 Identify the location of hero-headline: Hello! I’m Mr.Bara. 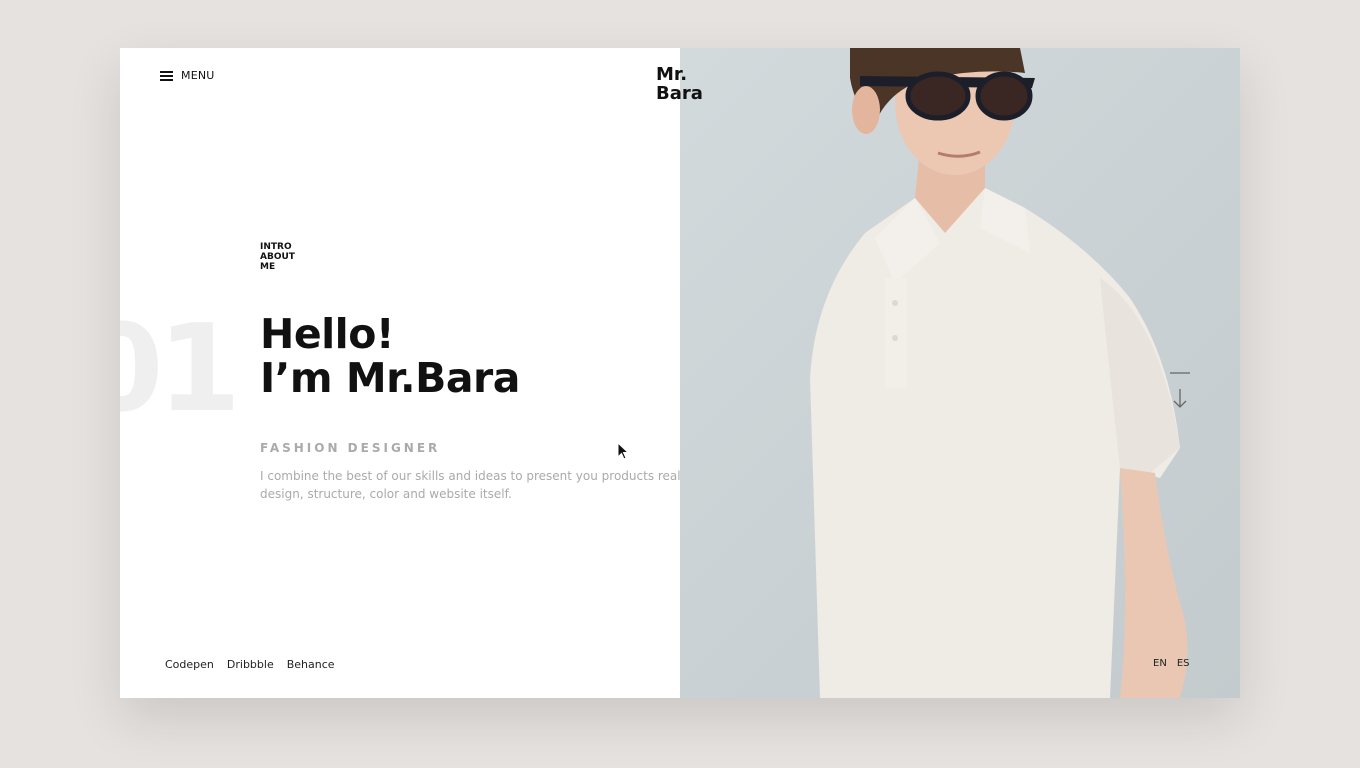
(390, 356).